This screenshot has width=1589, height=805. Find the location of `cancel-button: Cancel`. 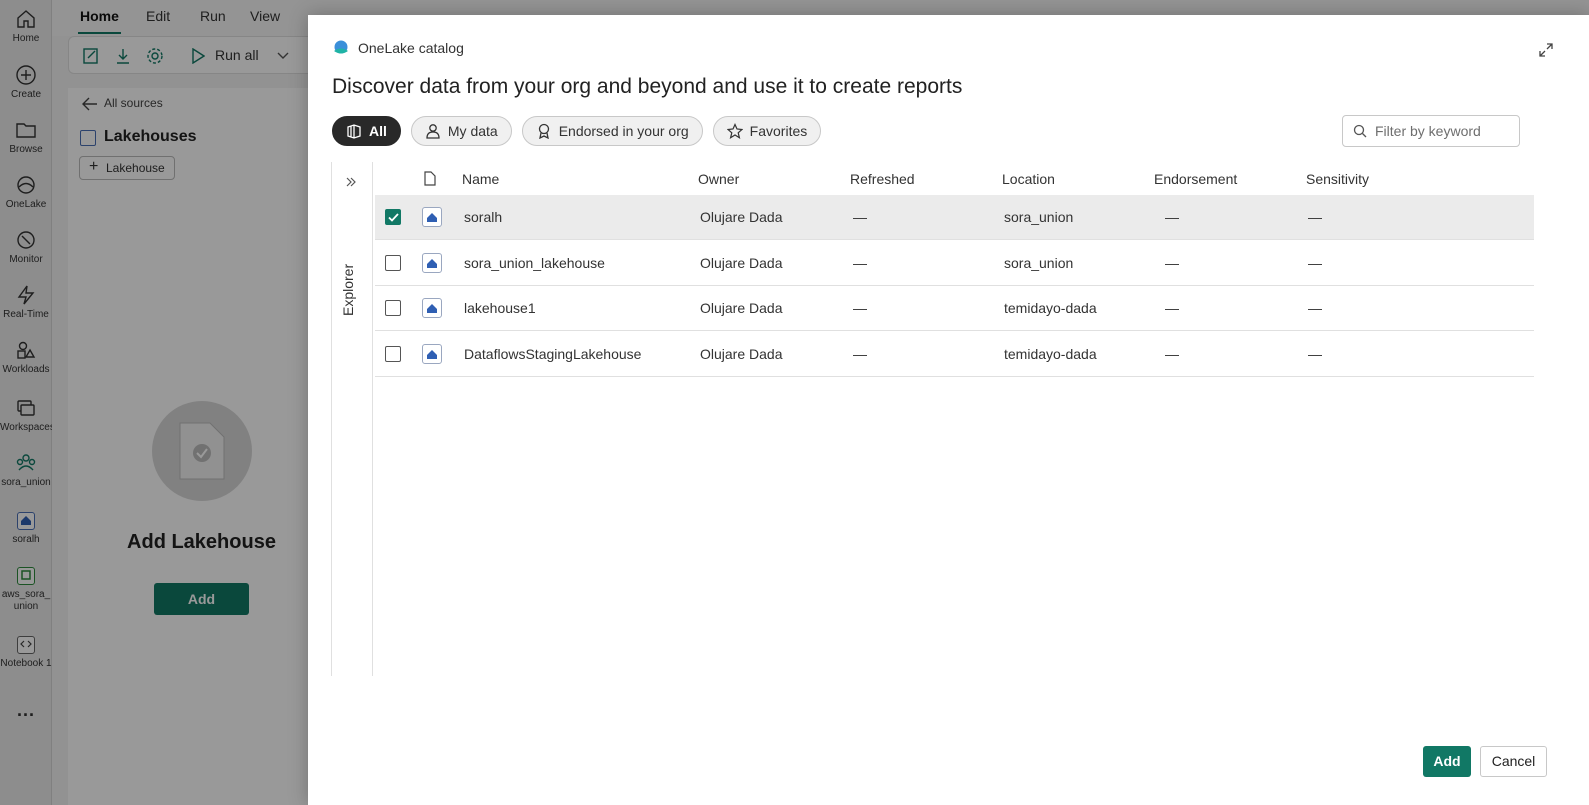

cancel-button: Cancel is located at coordinates (1513, 761).